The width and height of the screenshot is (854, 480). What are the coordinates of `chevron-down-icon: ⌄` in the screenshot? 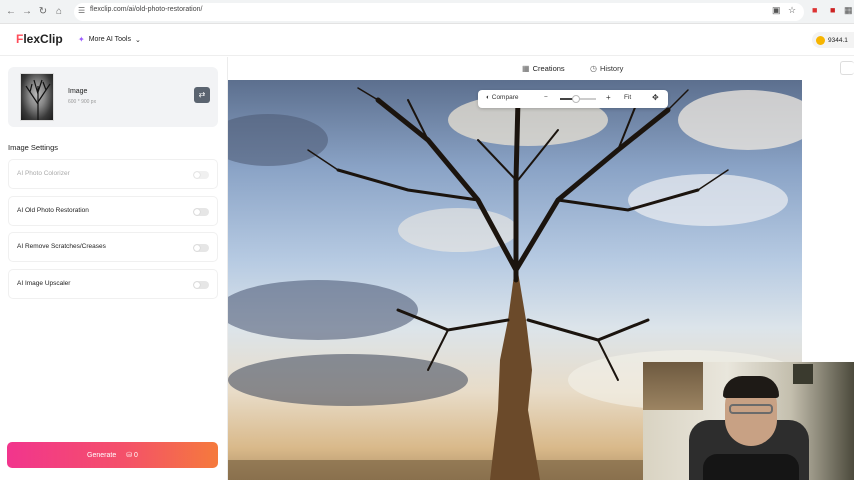 It's located at (137, 40).